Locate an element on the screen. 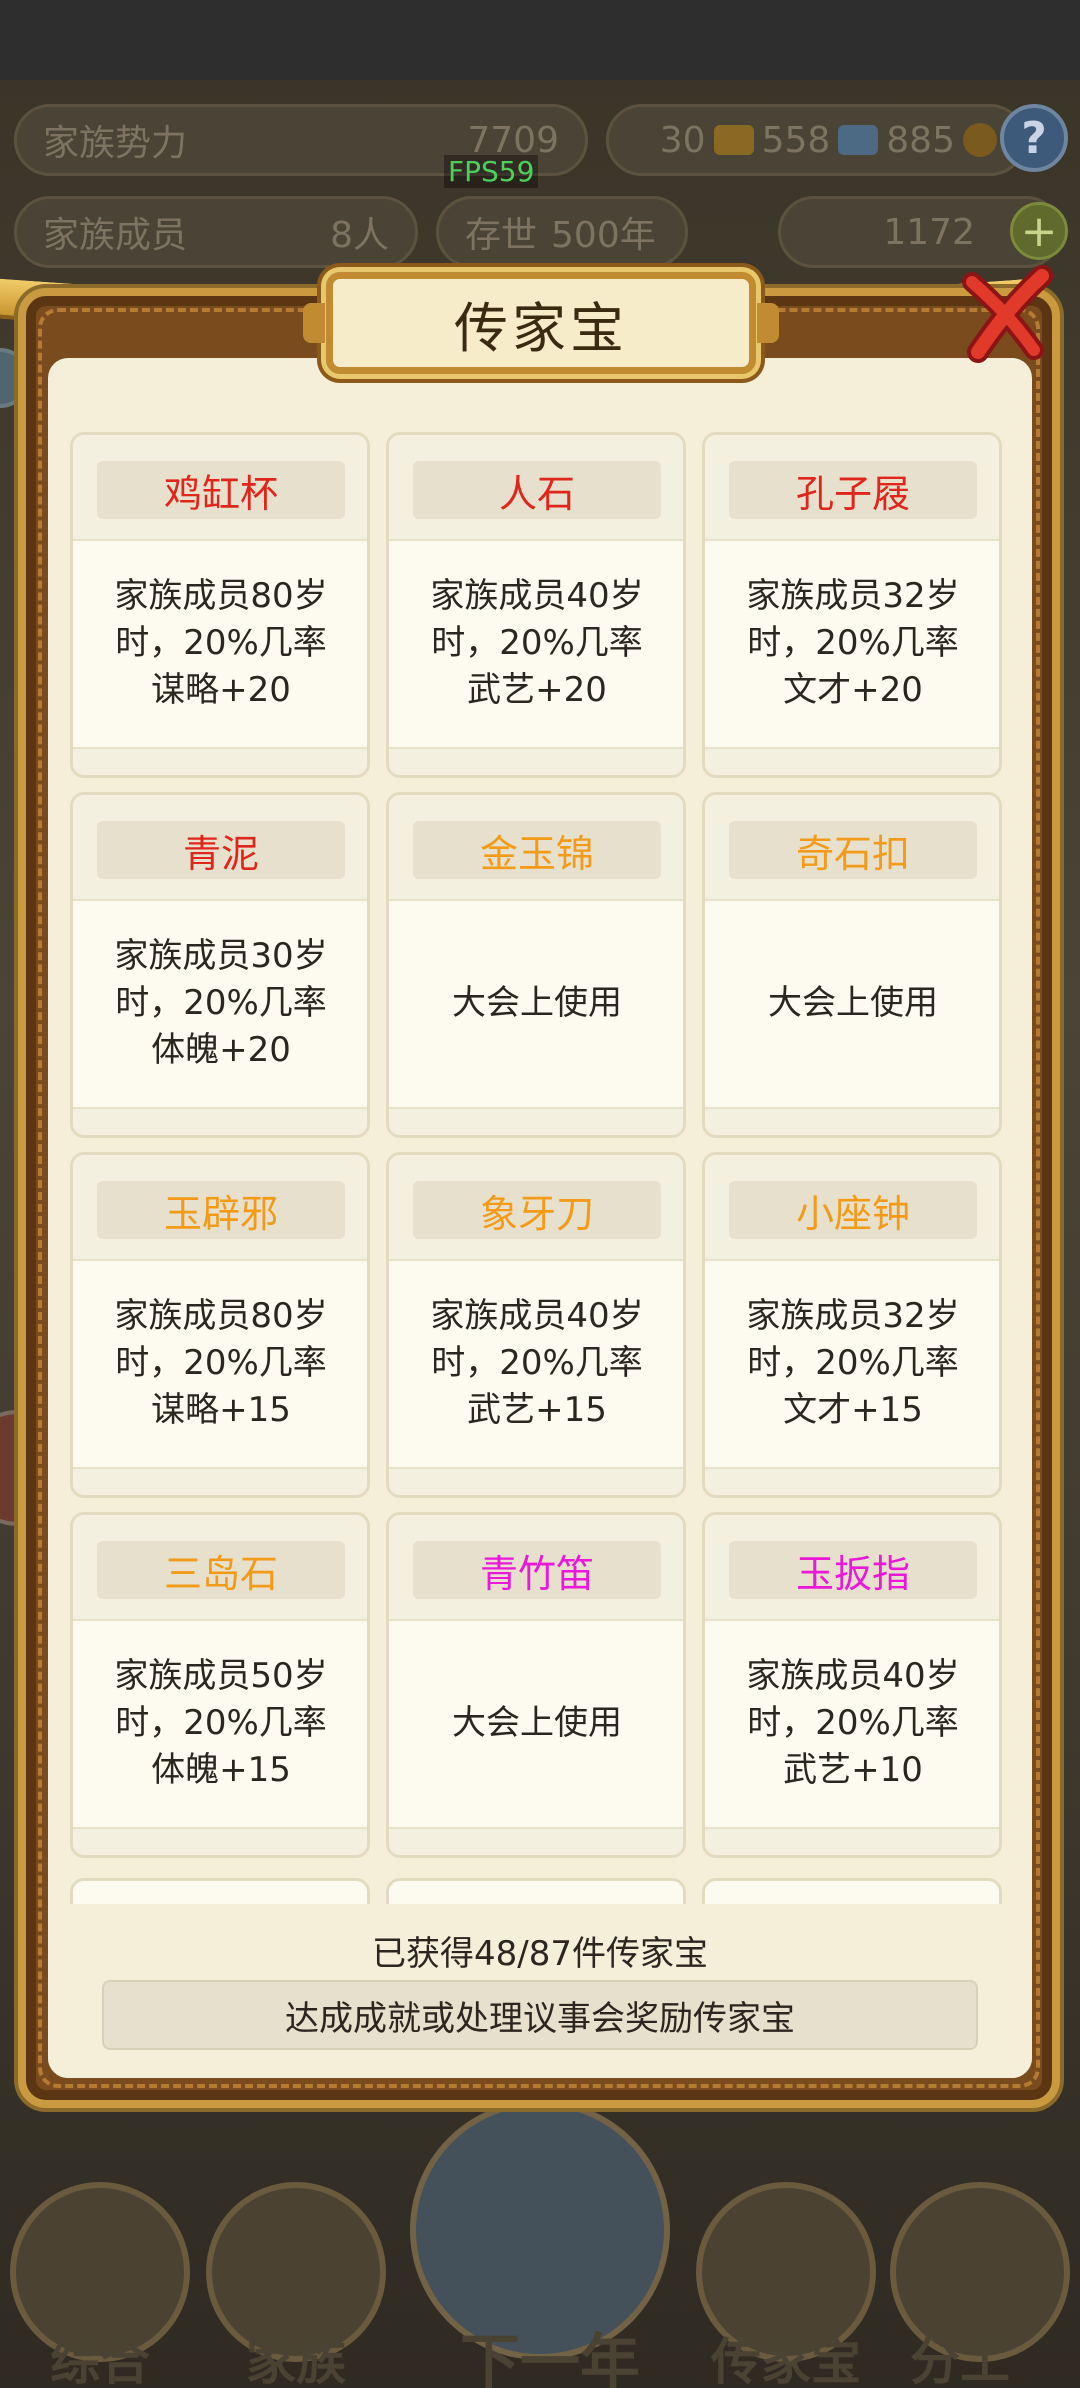 This screenshot has width=1080, height=2388. heirloom-card: 小座钟家族成员32岁 时，20%几率 文才+15 is located at coordinates (852, 1325).